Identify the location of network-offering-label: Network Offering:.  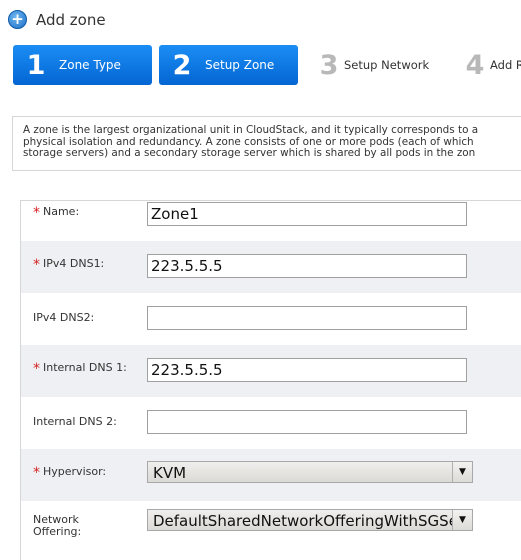
(57, 525).